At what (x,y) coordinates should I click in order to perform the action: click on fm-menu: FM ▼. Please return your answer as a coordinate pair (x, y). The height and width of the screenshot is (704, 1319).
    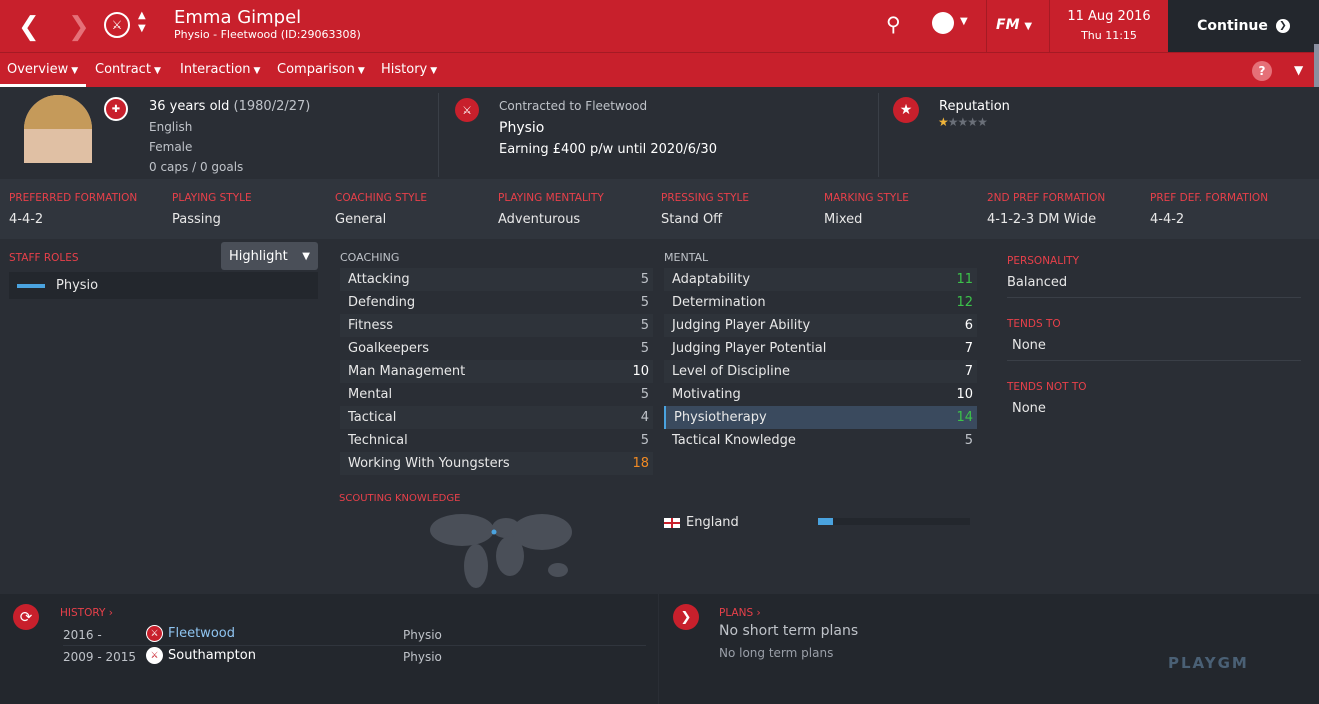
    Looking at the image, I should click on (1014, 25).